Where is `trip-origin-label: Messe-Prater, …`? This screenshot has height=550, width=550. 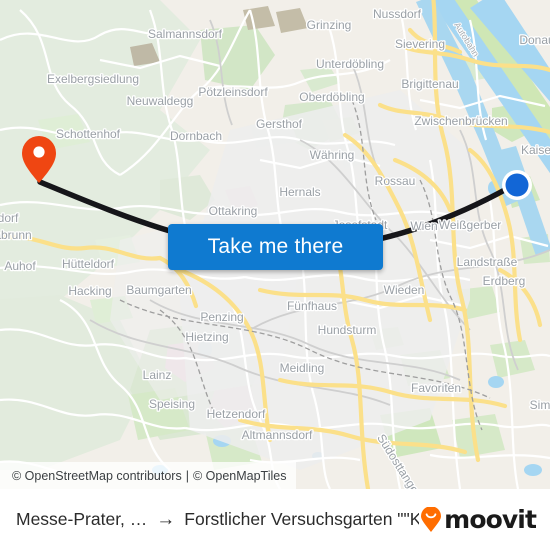 trip-origin-label: Messe-Prater, … is located at coordinates (82, 519).